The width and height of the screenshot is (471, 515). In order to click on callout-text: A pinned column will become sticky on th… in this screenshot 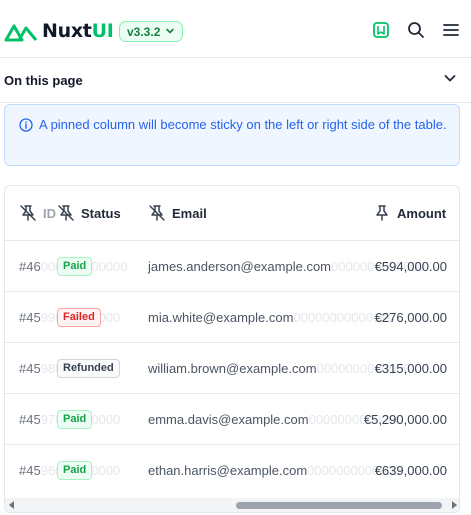, I will do `click(243, 124)`.